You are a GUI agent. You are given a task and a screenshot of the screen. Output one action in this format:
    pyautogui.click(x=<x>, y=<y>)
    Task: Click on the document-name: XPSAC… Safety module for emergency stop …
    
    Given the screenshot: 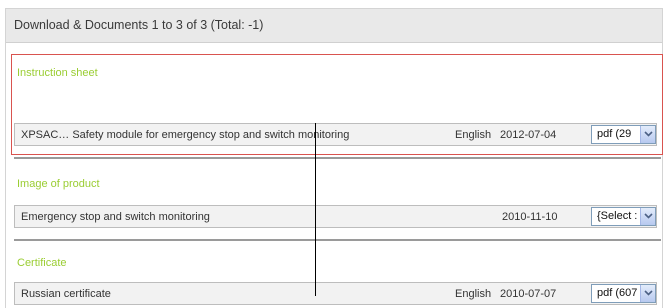 What is the action you would take?
    pyautogui.click(x=185, y=135)
    